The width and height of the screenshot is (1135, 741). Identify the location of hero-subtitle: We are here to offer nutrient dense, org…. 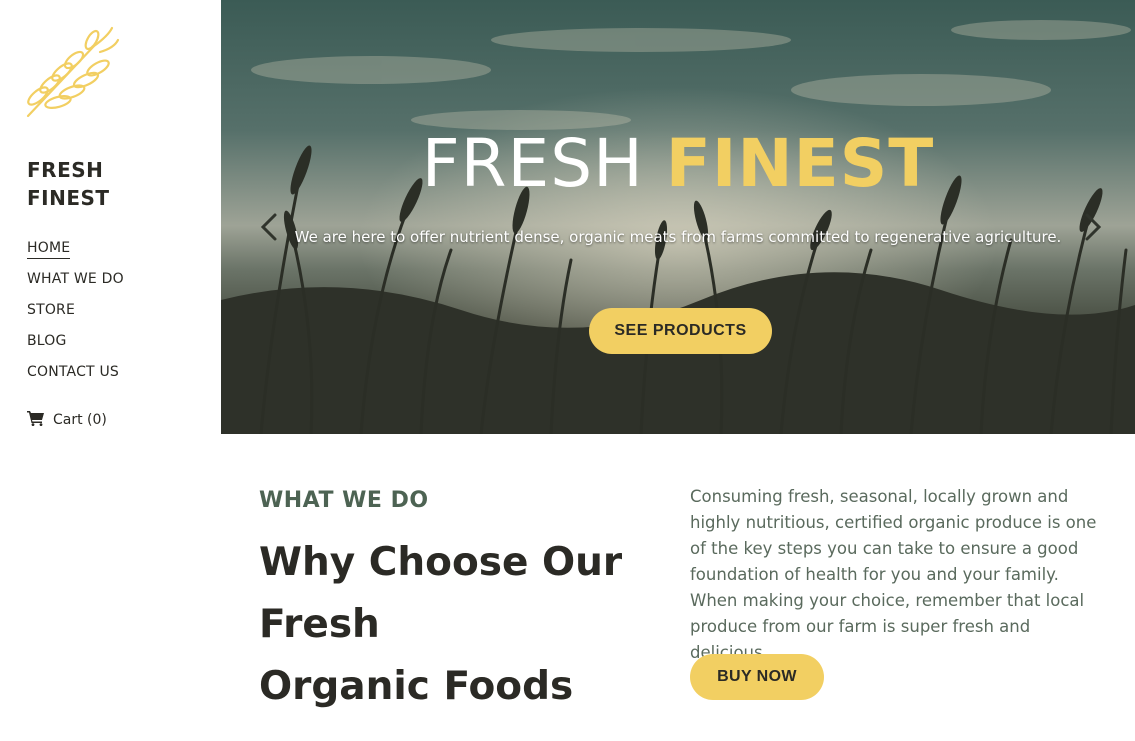
(678, 237).